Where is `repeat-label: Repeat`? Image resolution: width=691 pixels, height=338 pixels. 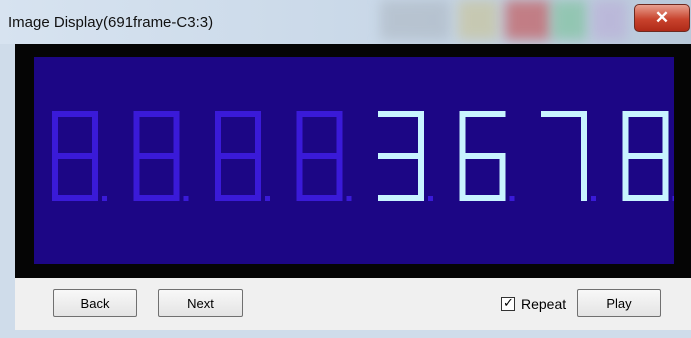
repeat-label: Repeat is located at coordinates (544, 304).